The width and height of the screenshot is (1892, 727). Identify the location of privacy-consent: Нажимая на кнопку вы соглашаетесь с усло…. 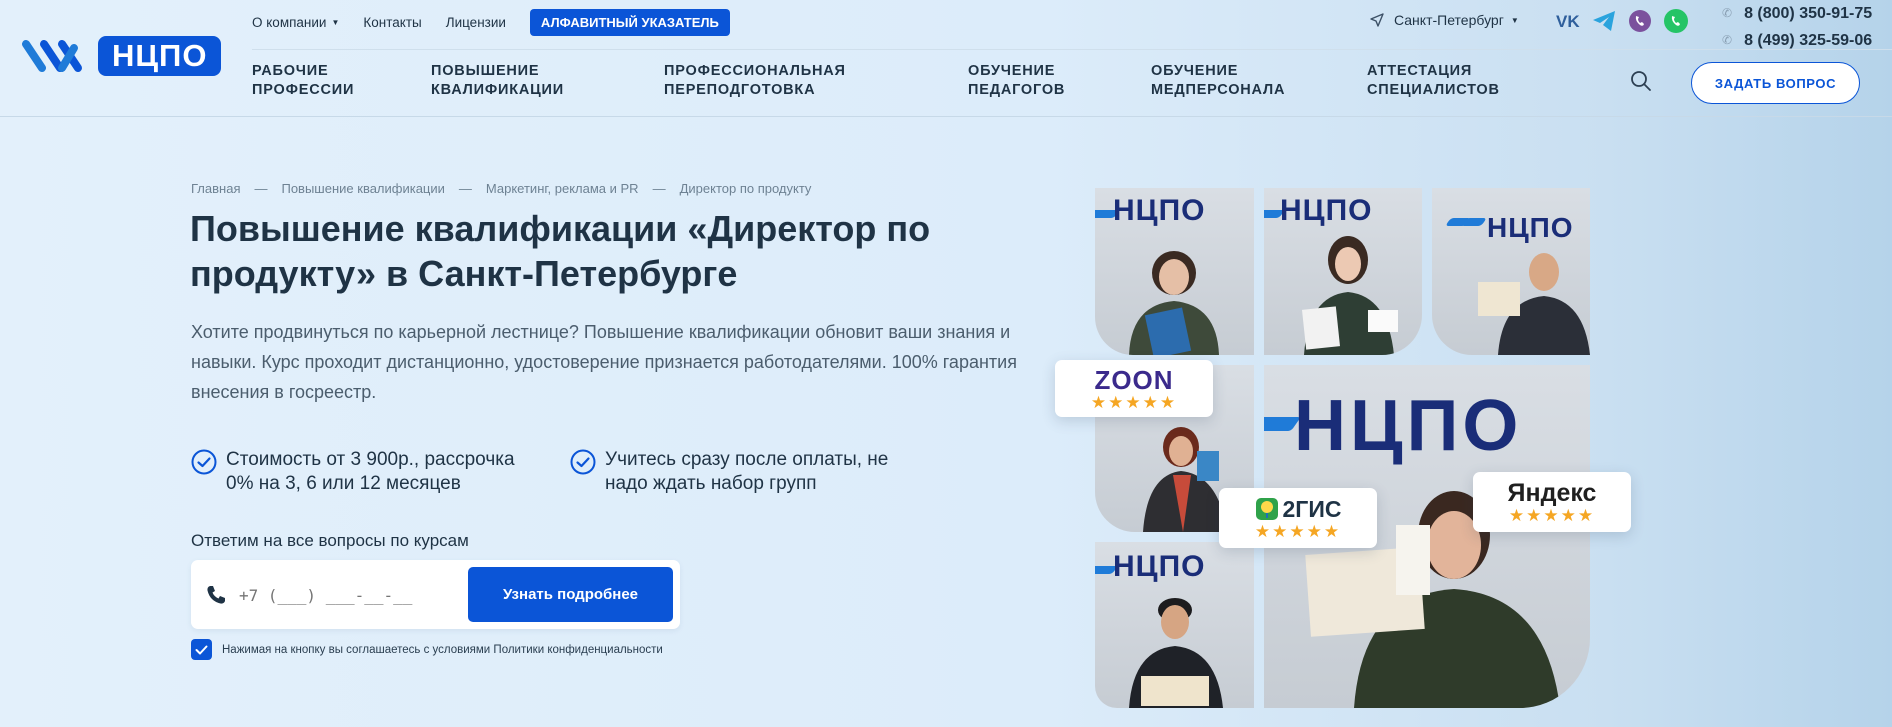
(427, 649).